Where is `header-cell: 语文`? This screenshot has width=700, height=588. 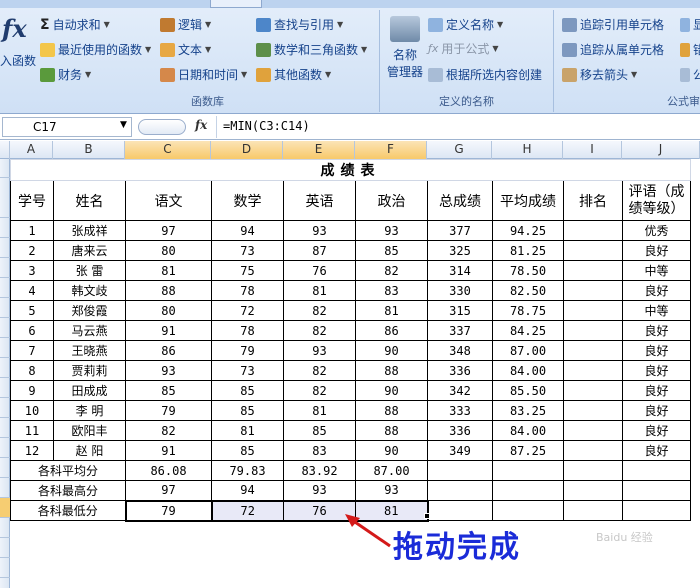
header-cell: 语文 is located at coordinates (168, 200).